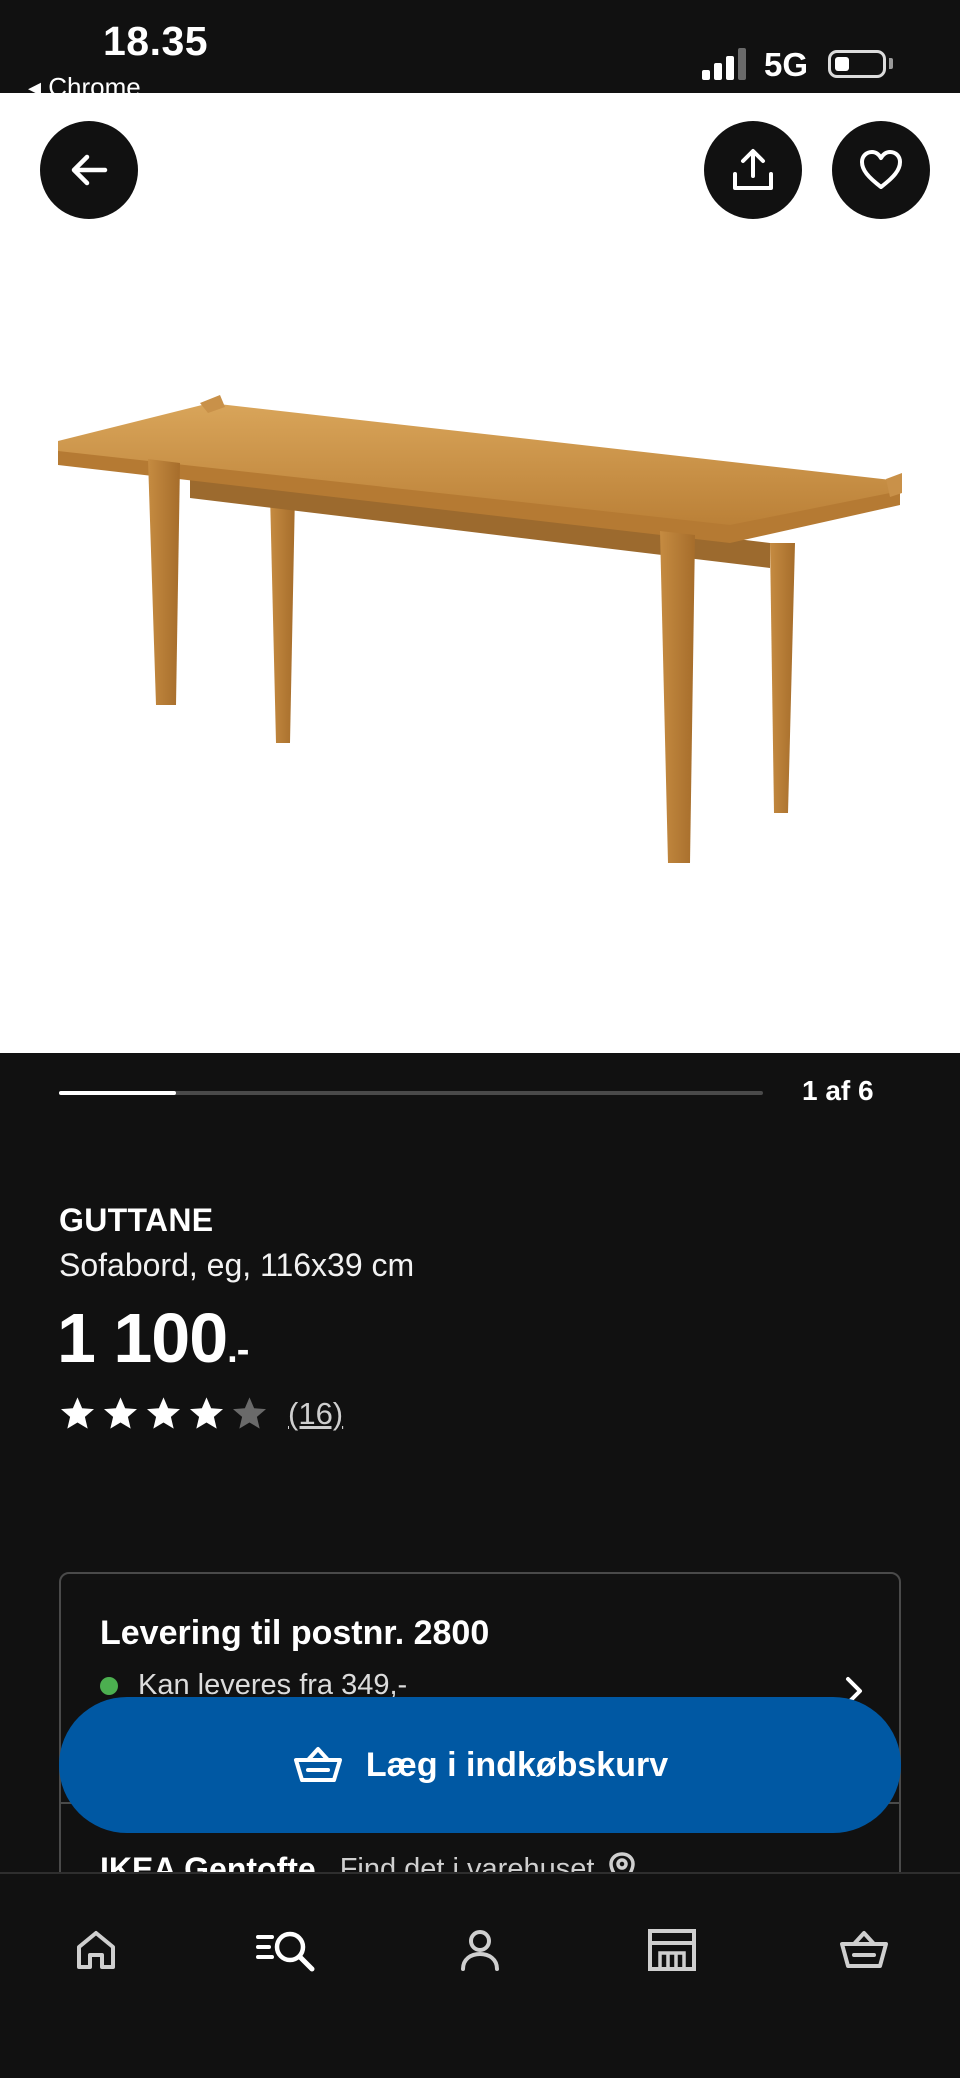 This screenshot has height=2078, width=960. I want to click on back-button, so click(89, 170).